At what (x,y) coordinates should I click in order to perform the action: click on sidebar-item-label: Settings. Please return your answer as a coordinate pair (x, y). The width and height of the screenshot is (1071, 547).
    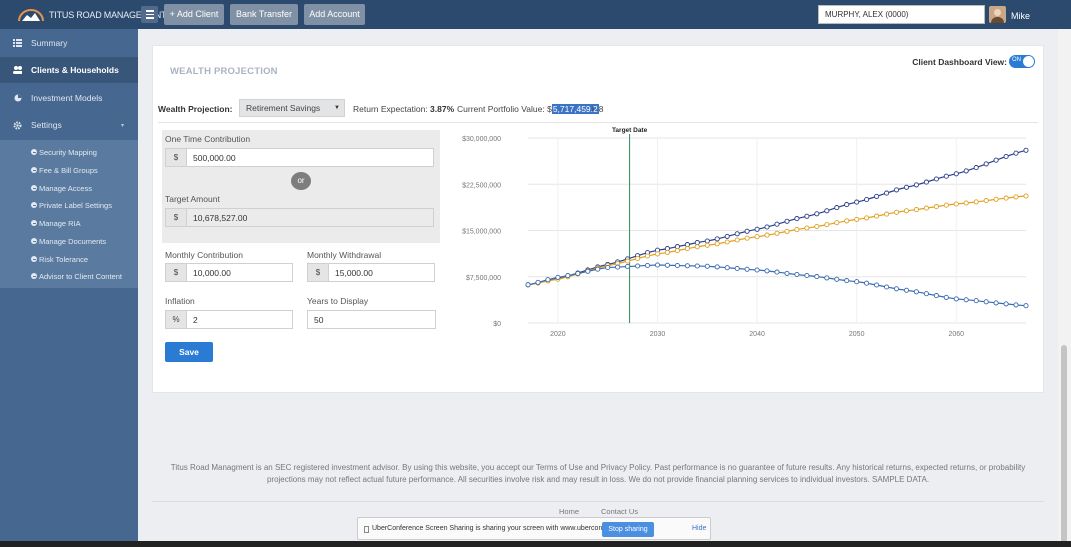
    Looking at the image, I should click on (46, 125).